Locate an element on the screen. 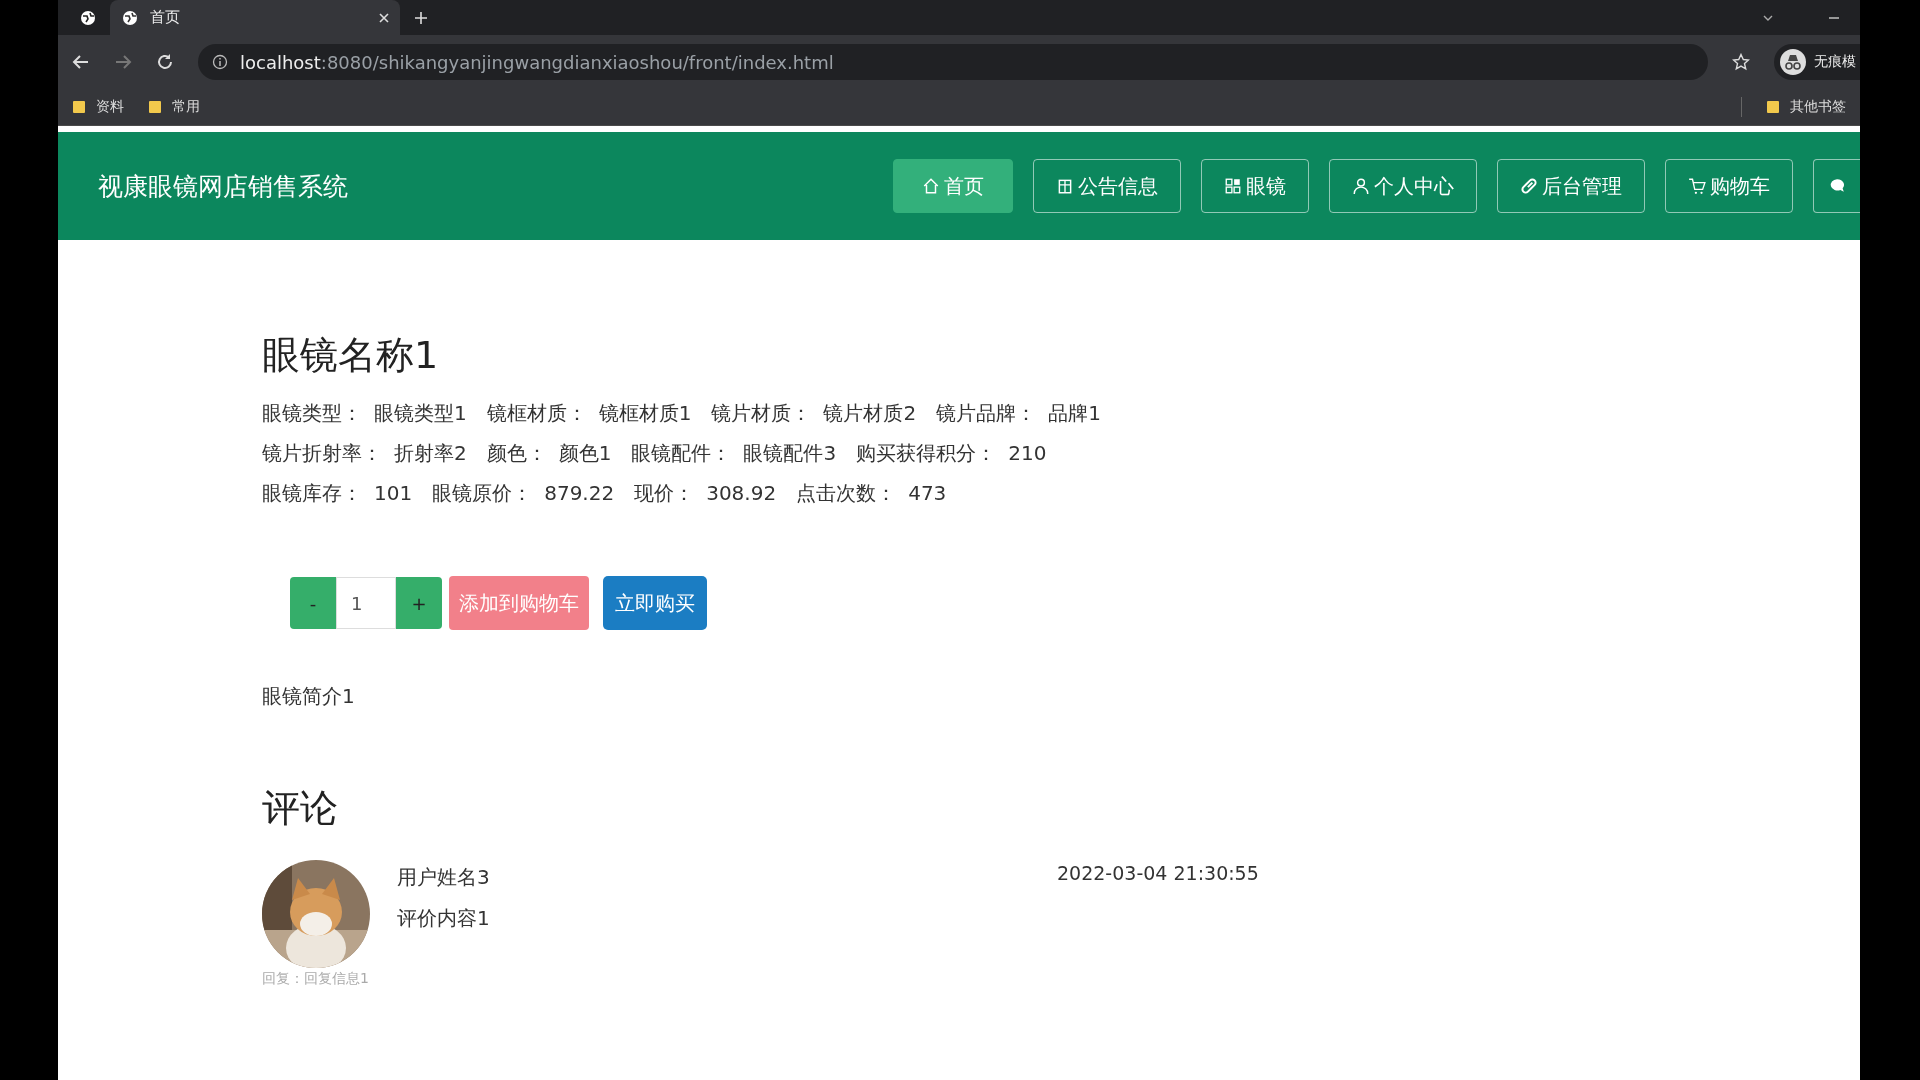  nav-button: 眼镜 is located at coordinates (1255, 186).